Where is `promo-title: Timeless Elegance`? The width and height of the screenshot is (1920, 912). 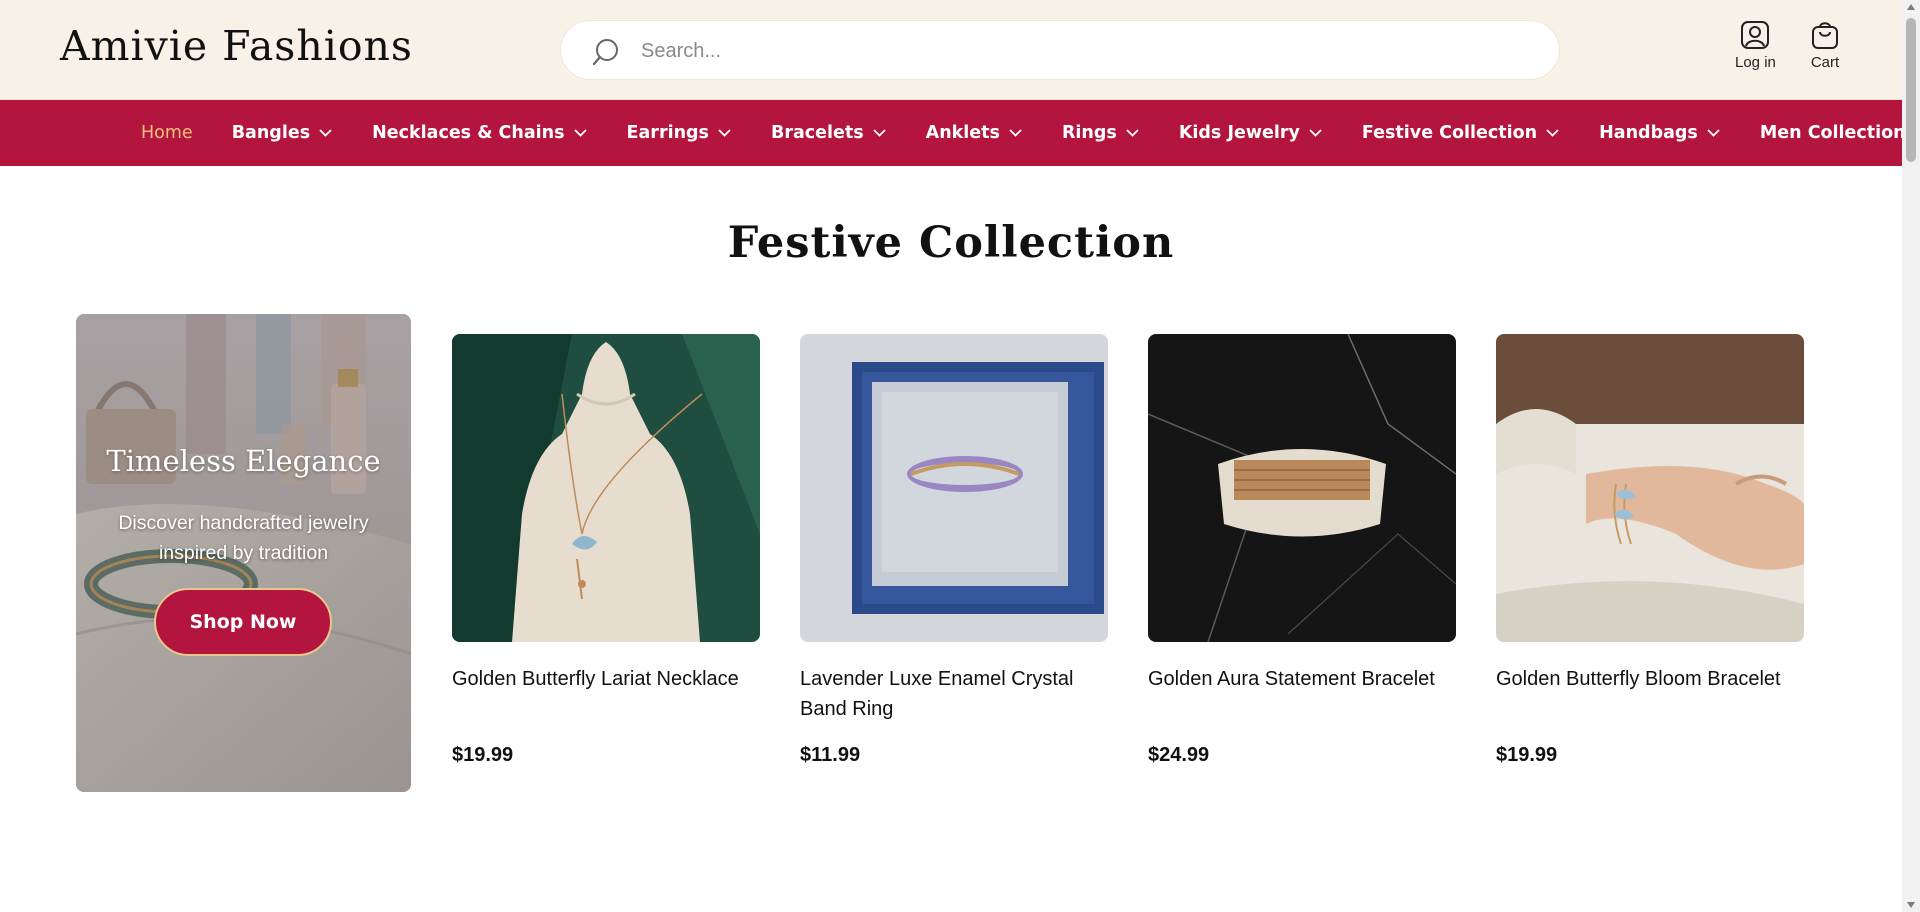 promo-title: Timeless Elegance is located at coordinates (243, 461).